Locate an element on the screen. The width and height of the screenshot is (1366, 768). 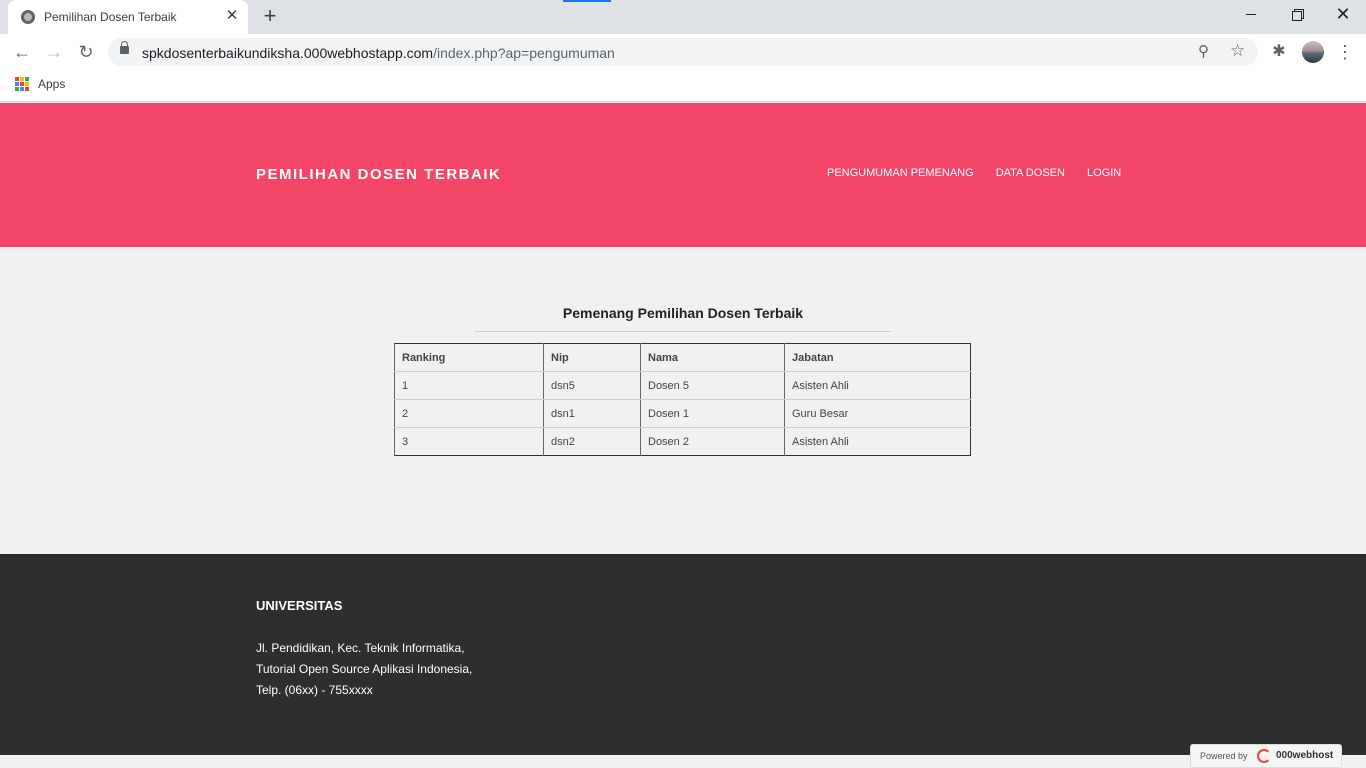
nav-link-data-dosen: DATA DOSEN is located at coordinates (1030, 173).